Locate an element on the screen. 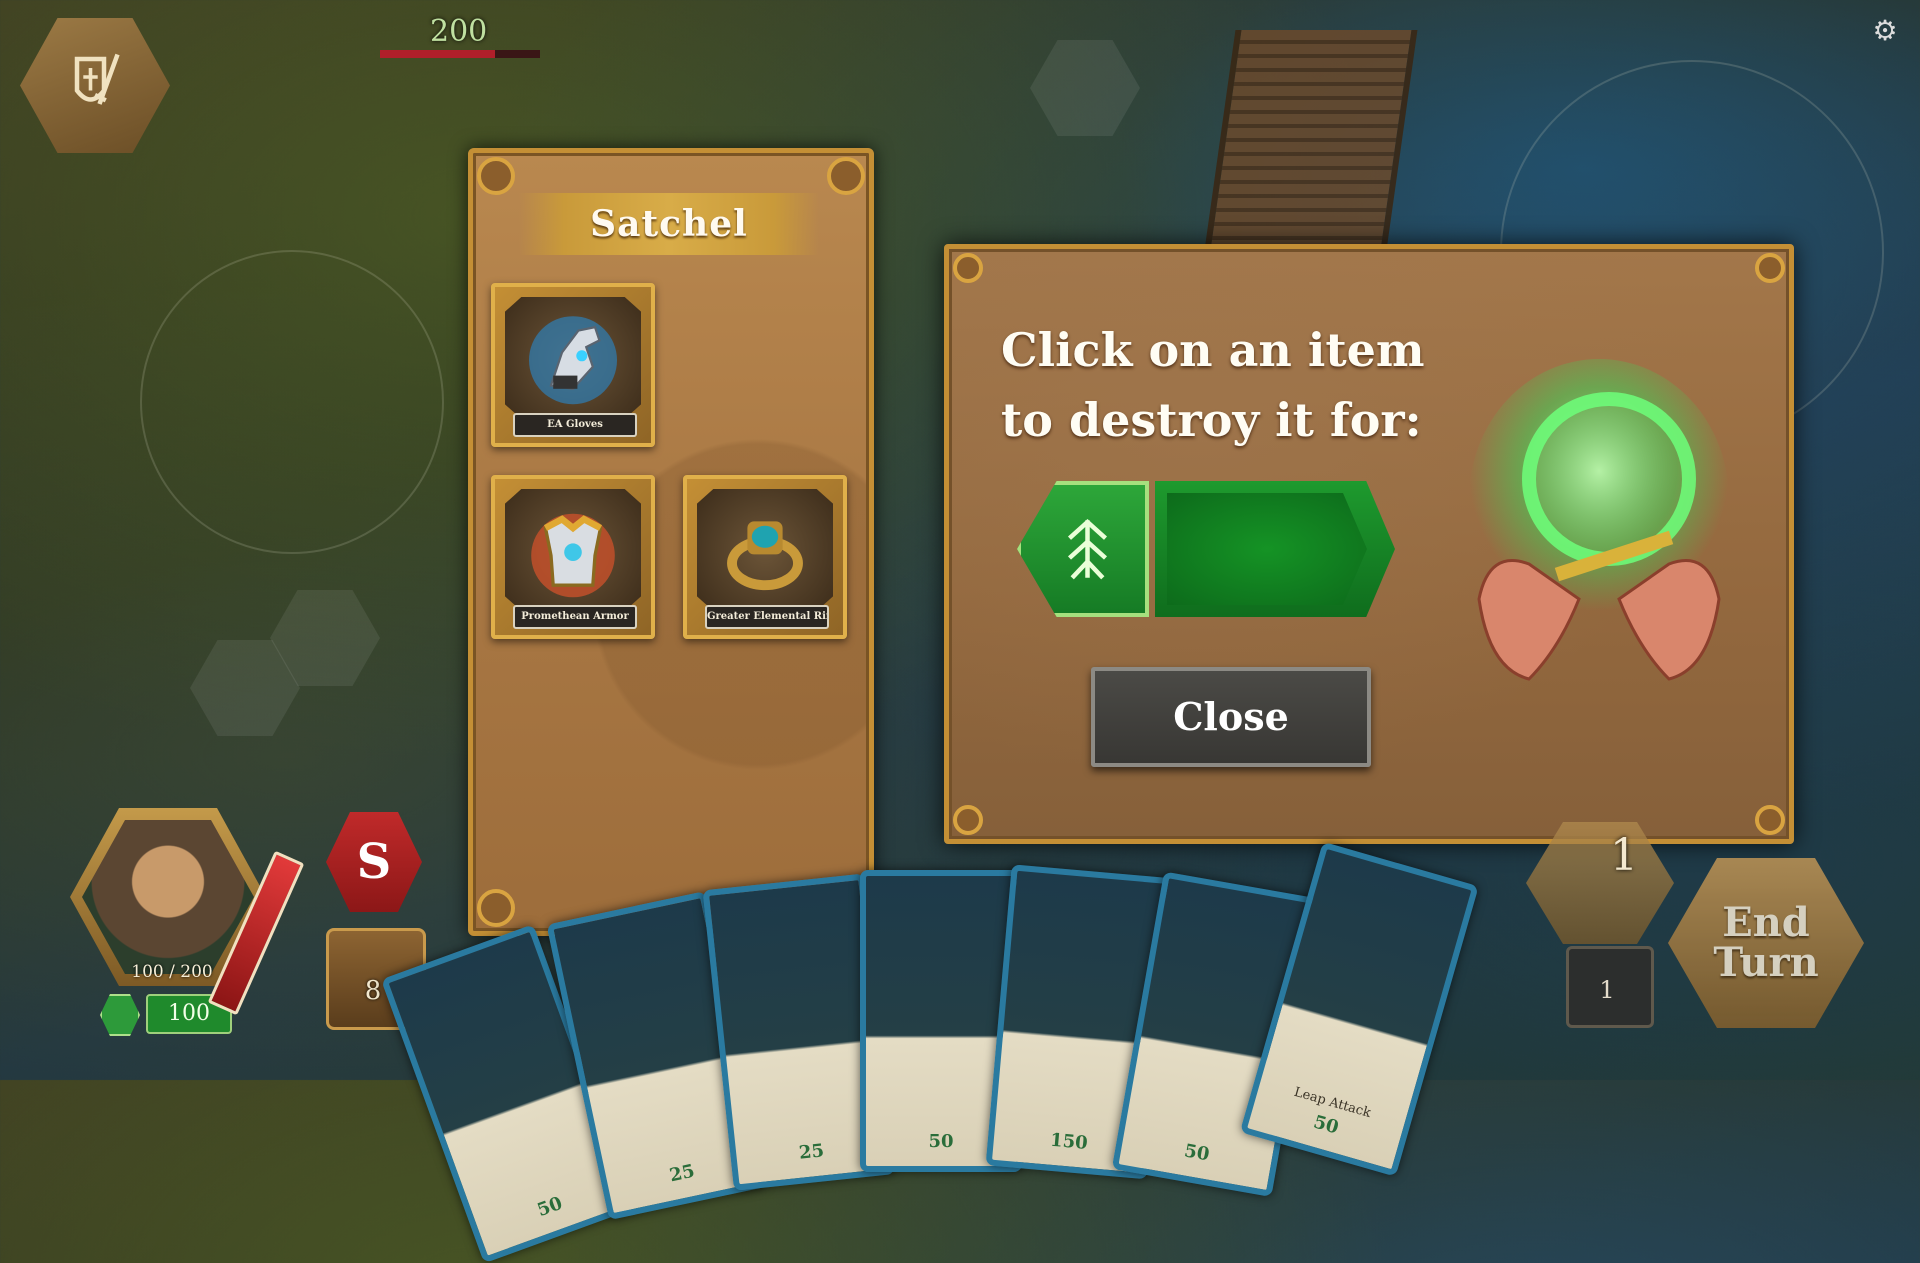 The height and width of the screenshot is (1263, 1920). item-name: Promethean Armor is located at coordinates (575, 617).